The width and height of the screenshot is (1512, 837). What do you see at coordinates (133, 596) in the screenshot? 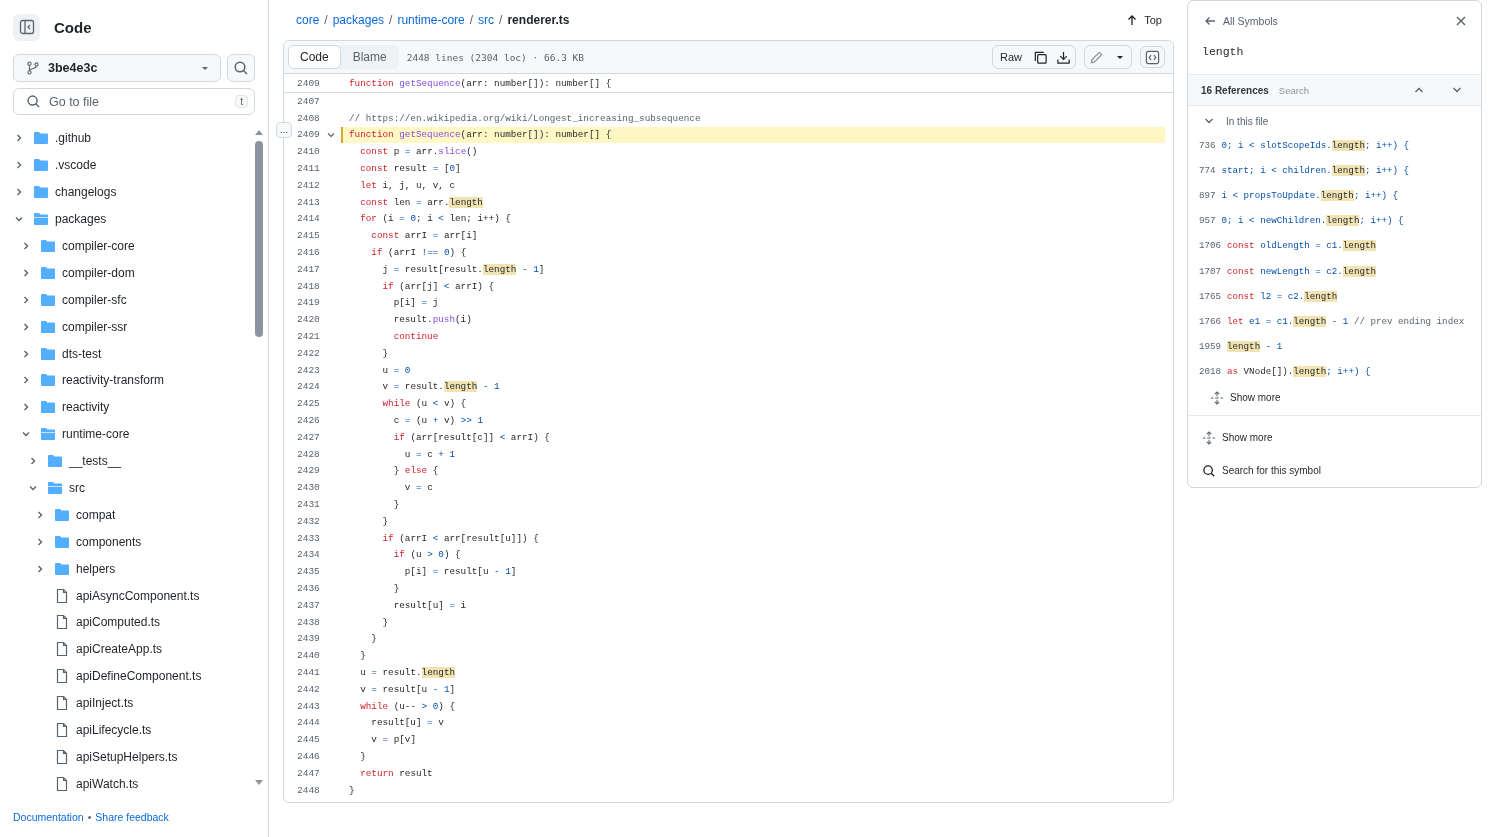
I see `file-tree-item: apiAsyncComponent.ts` at bounding box center [133, 596].